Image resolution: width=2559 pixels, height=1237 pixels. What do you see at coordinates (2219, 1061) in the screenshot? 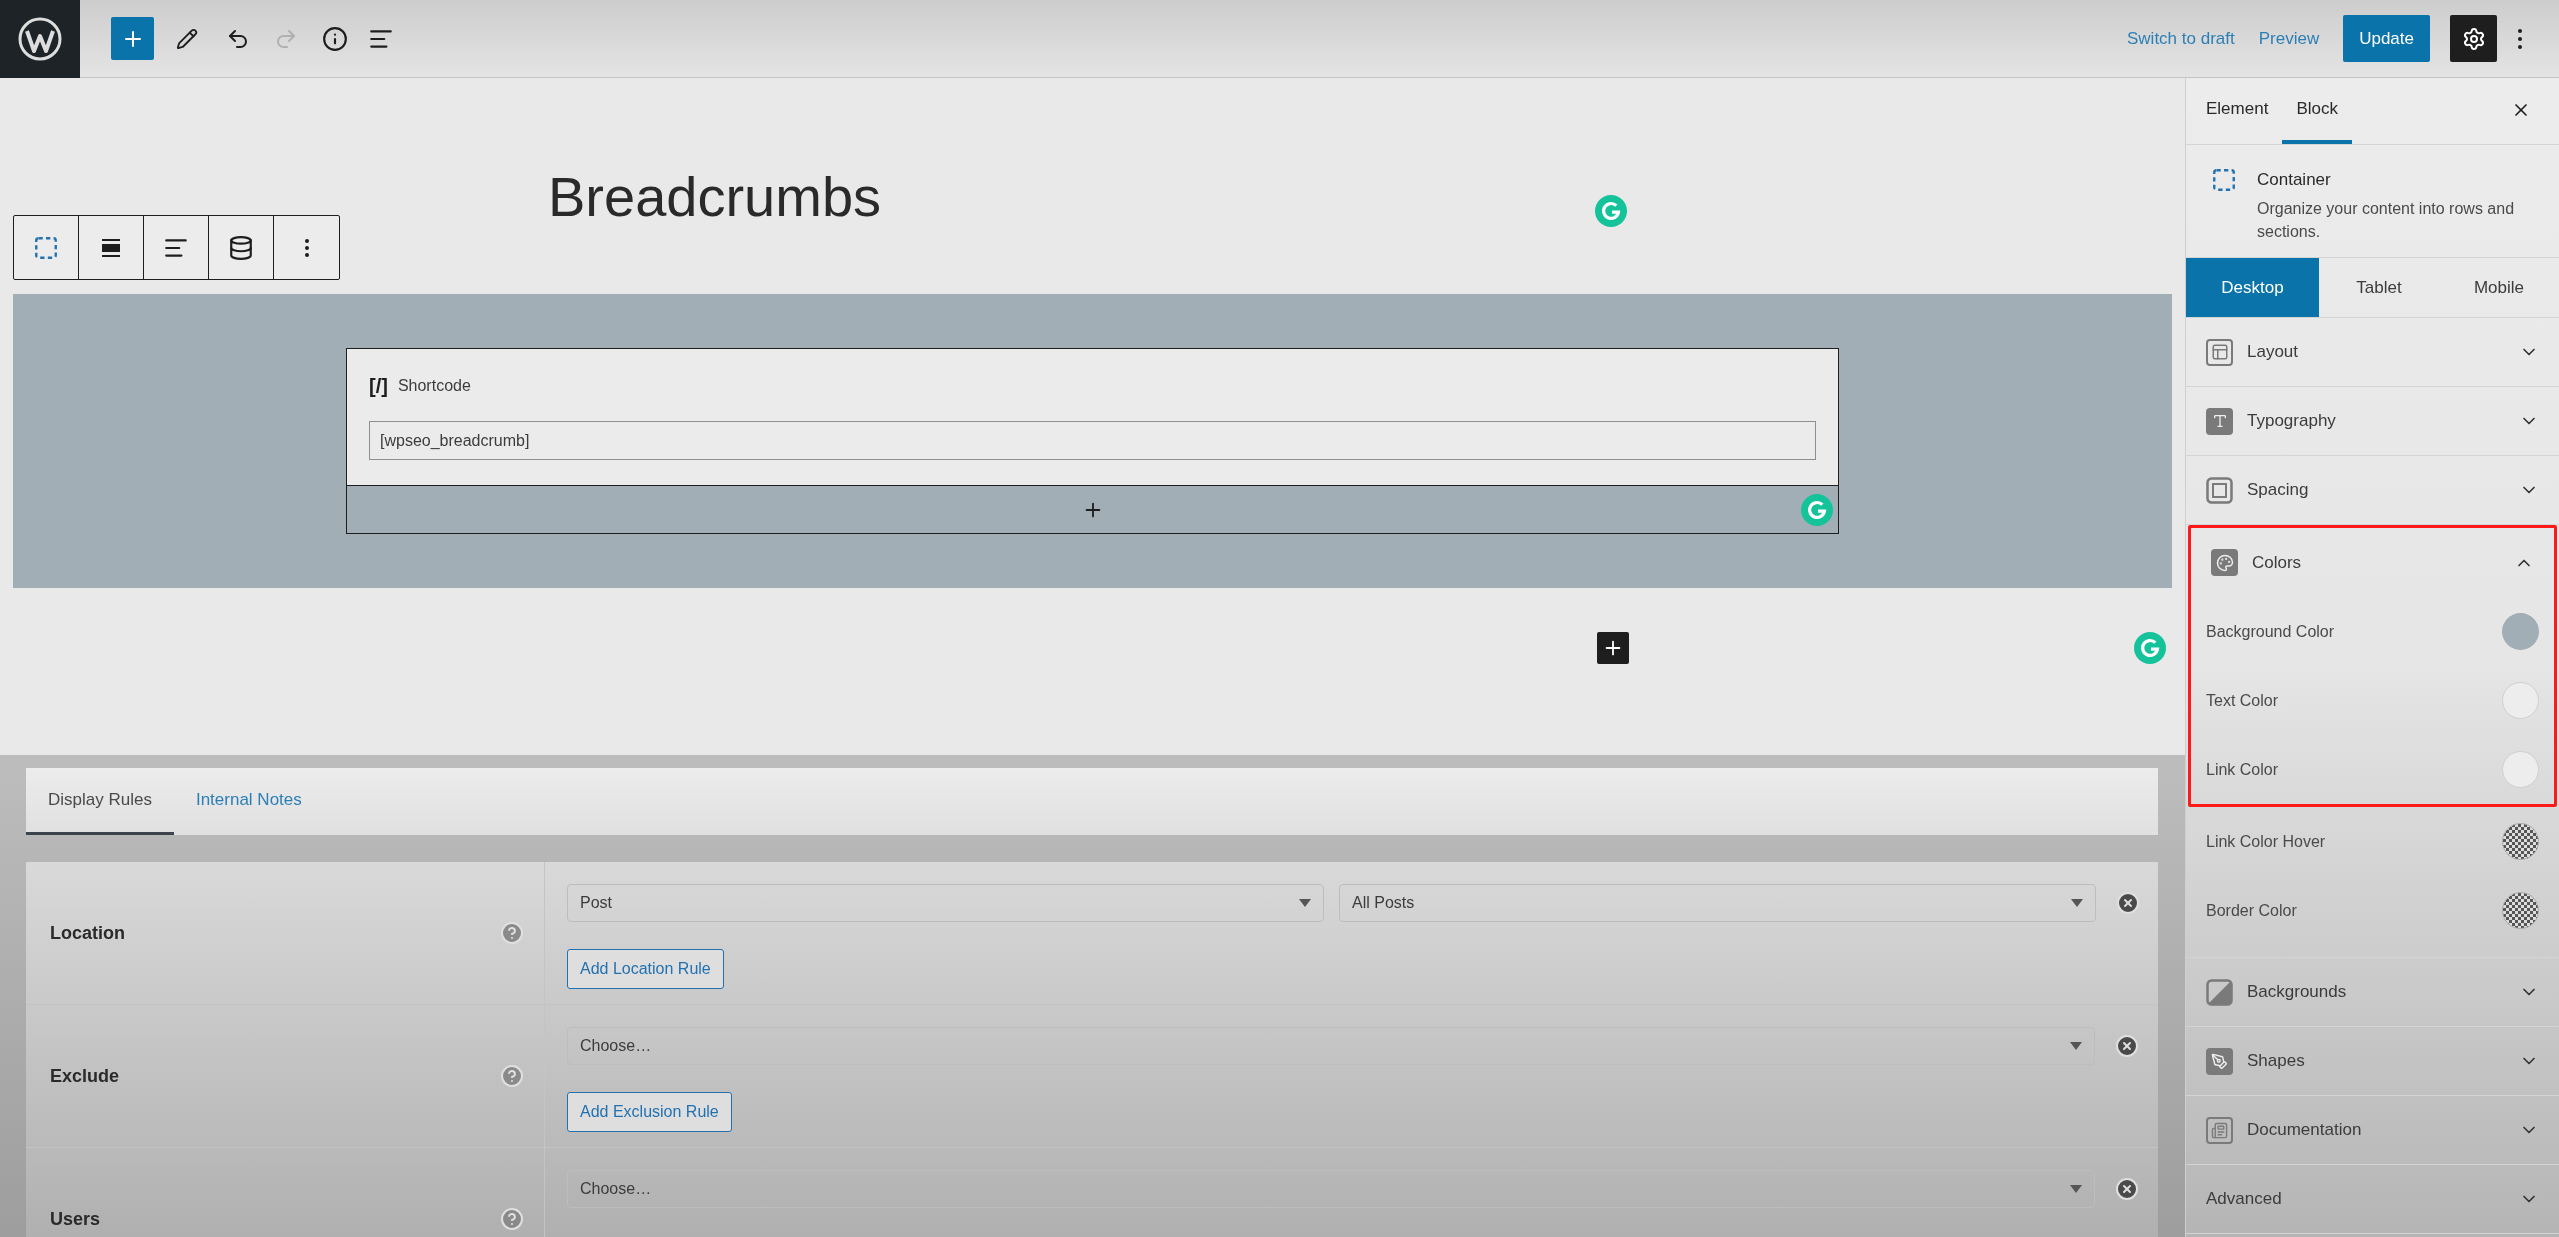
I see `pen-tool-icon` at bounding box center [2219, 1061].